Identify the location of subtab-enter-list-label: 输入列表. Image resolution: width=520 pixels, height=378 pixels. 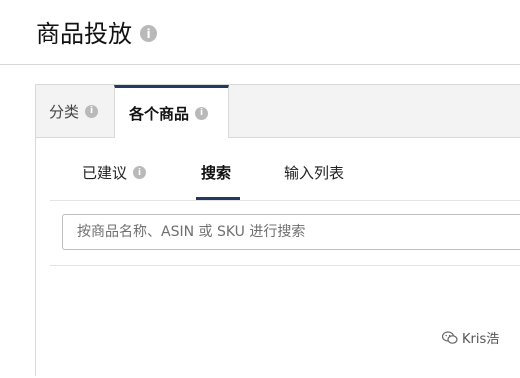
(314, 173).